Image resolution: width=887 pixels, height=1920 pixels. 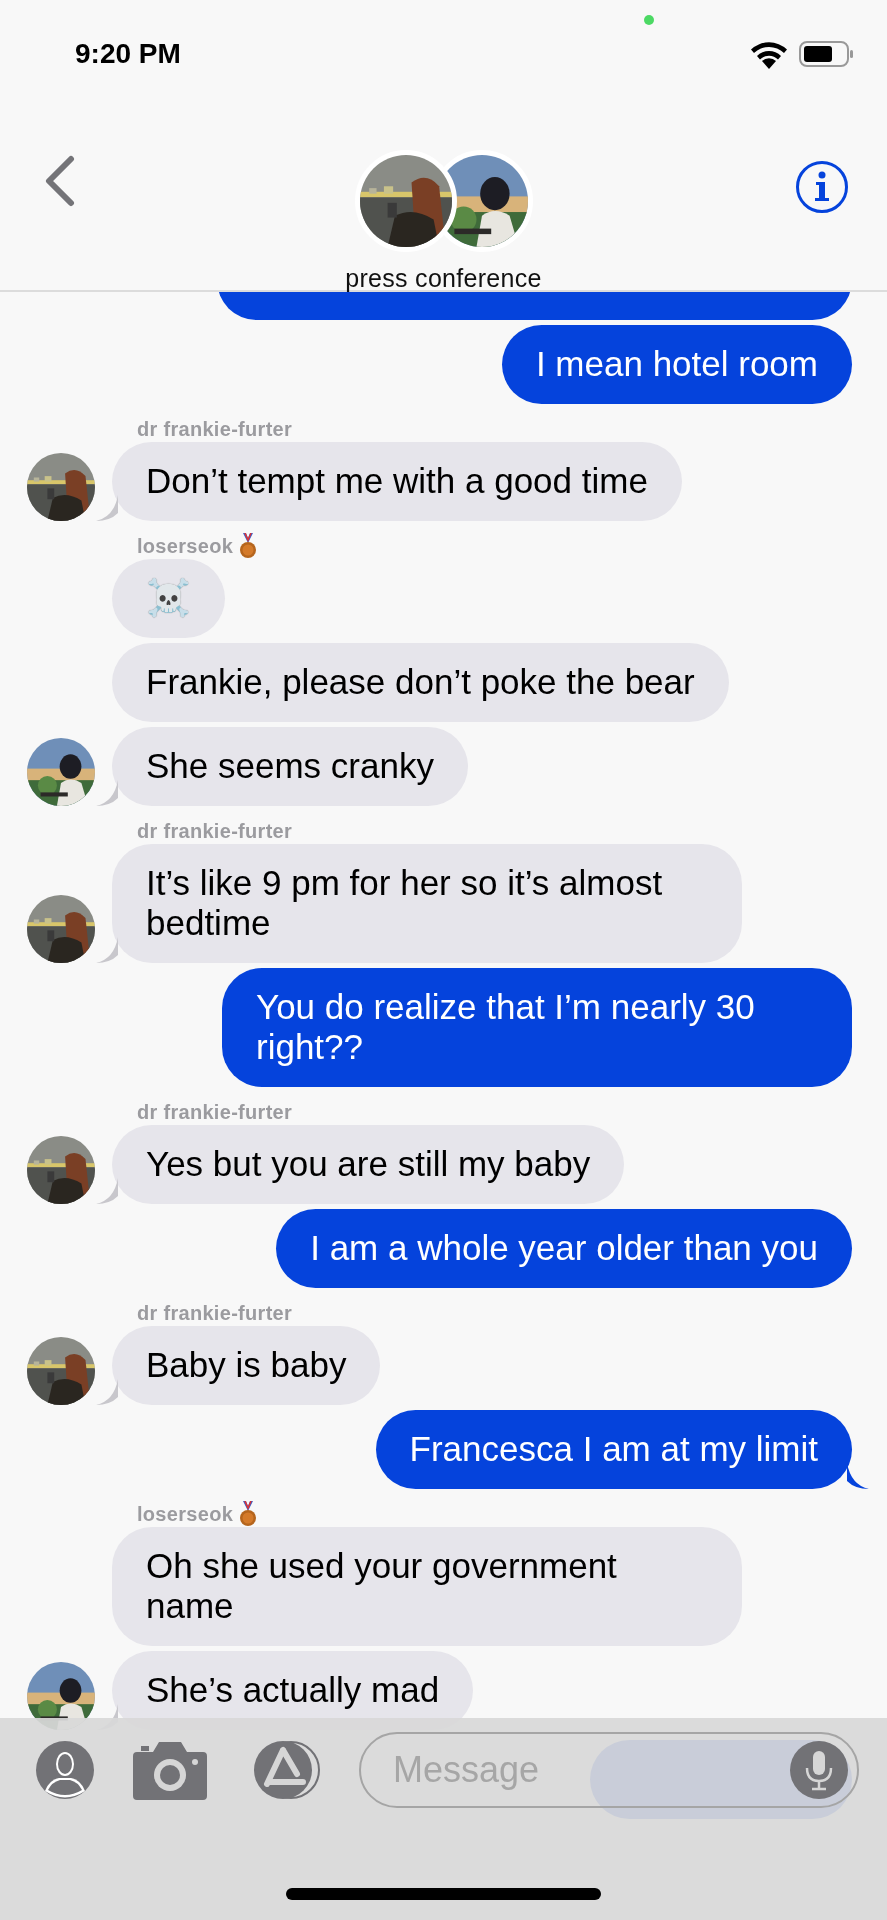 What do you see at coordinates (676, 364) in the screenshot?
I see `message-bubble: I mean hotel room` at bounding box center [676, 364].